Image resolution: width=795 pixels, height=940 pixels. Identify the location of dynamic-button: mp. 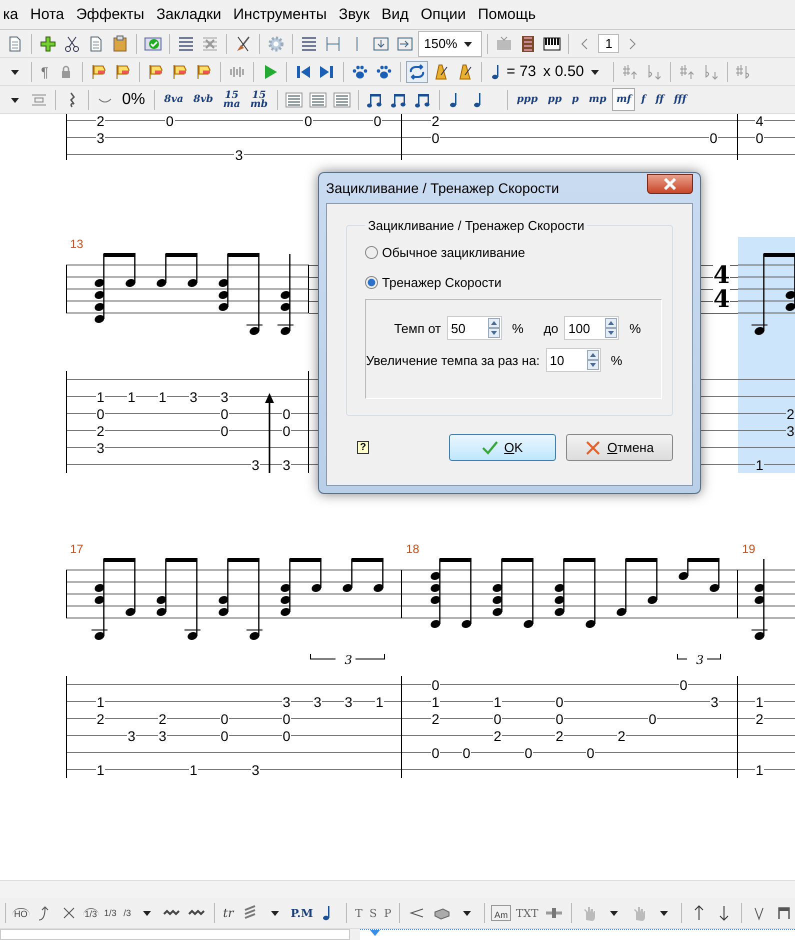
(597, 99).